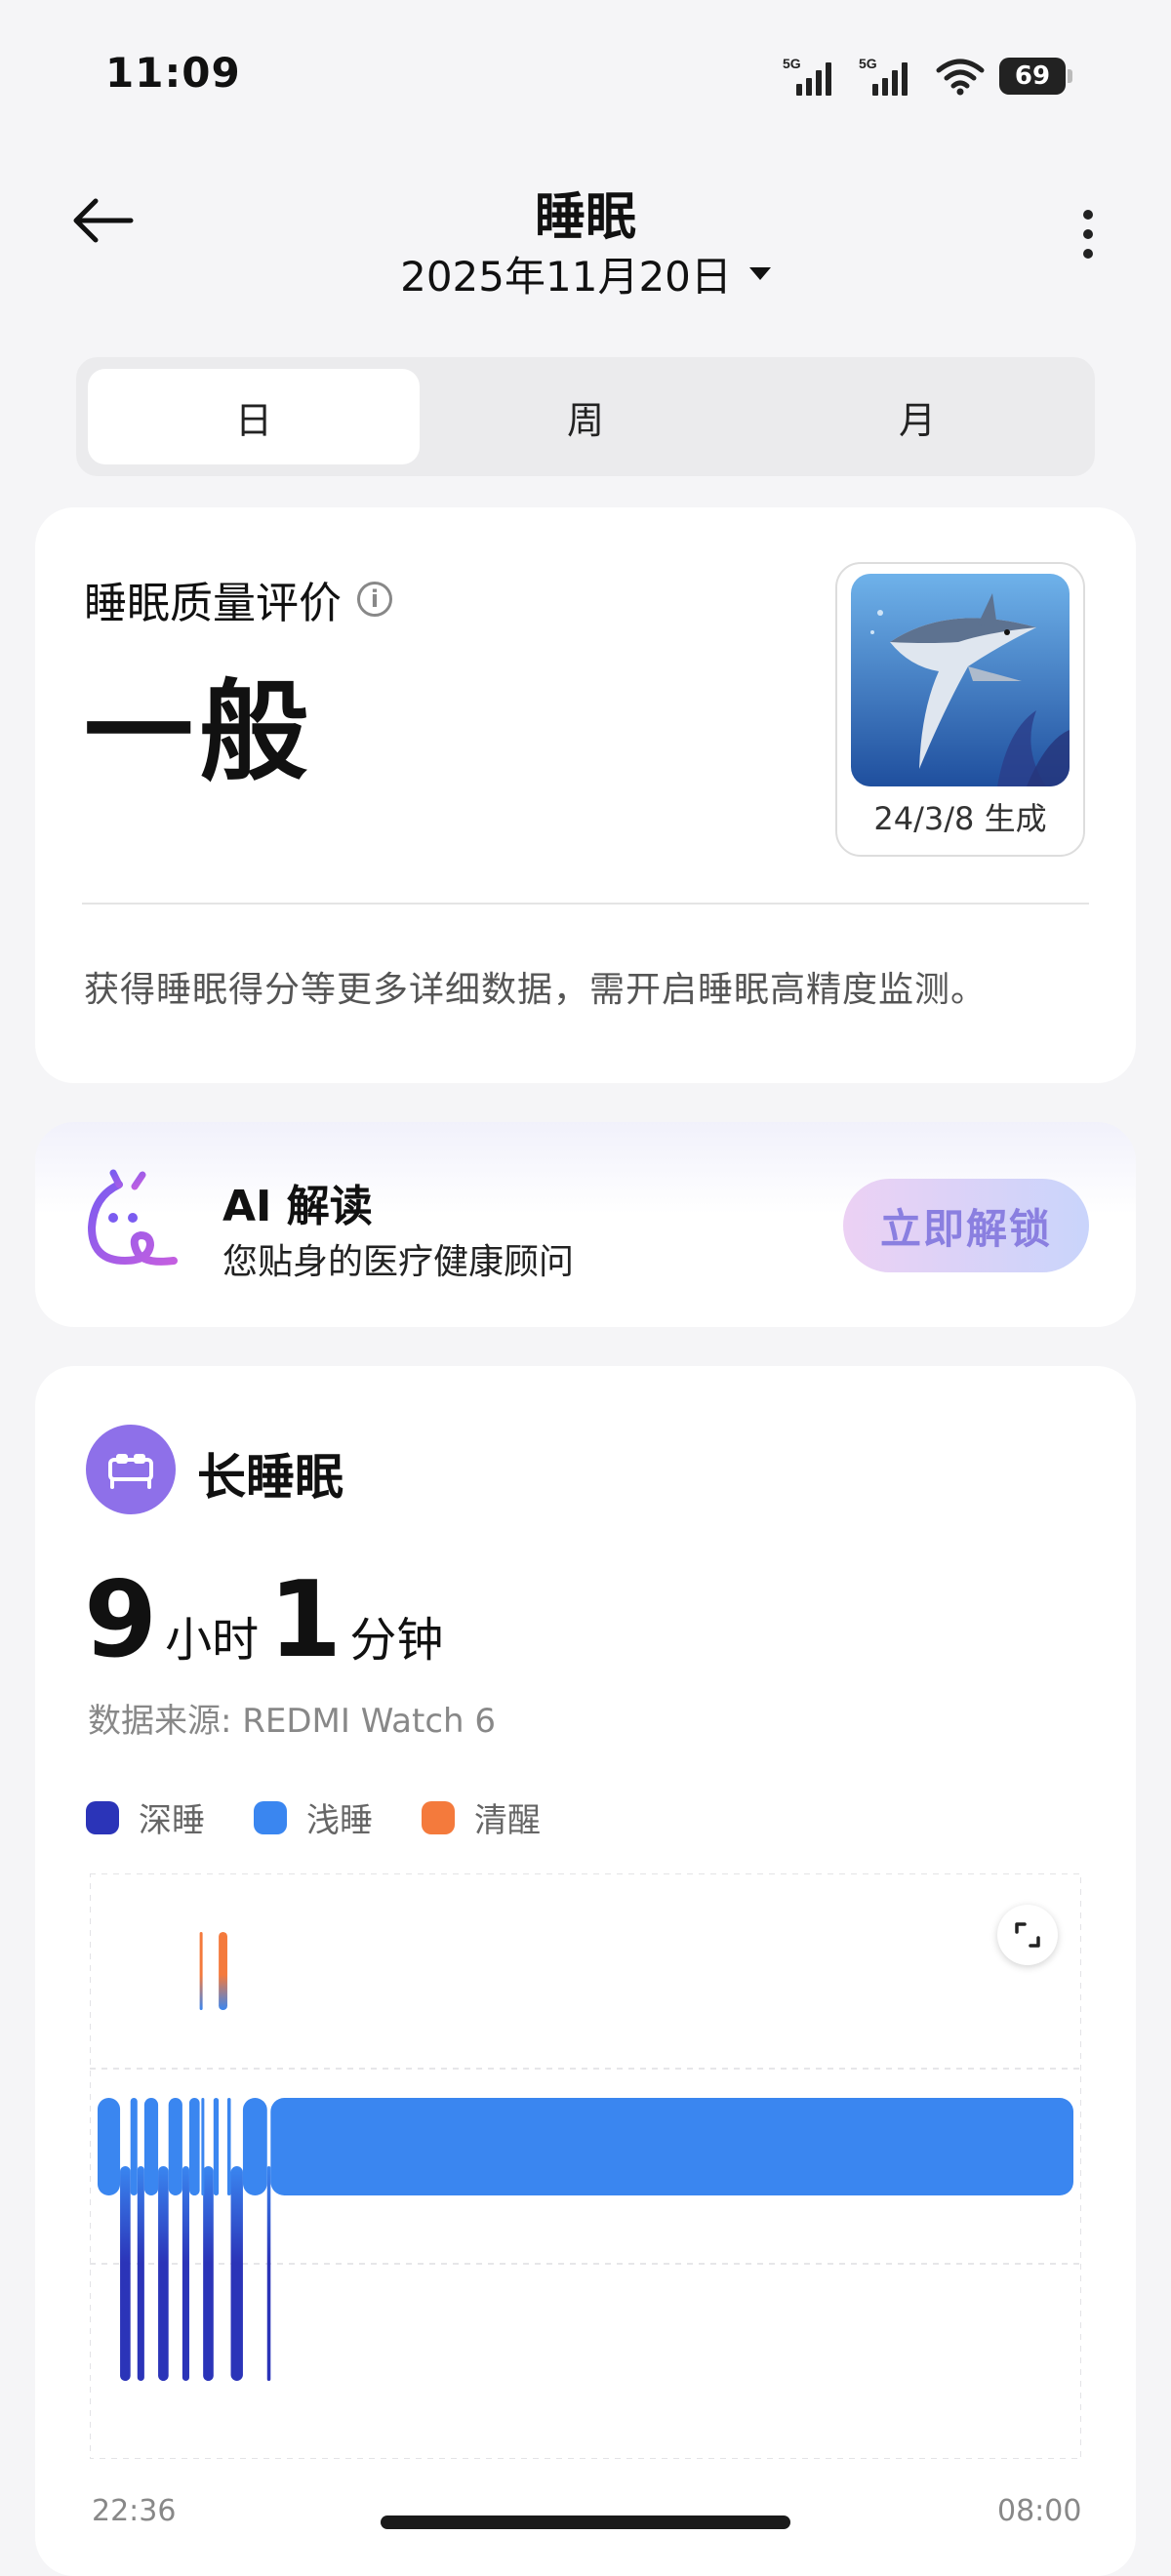 This screenshot has width=1171, height=2576. What do you see at coordinates (305, 1620) in the screenshot?
I see `duration-minutes: 1` at bounding box center [305, 1620].